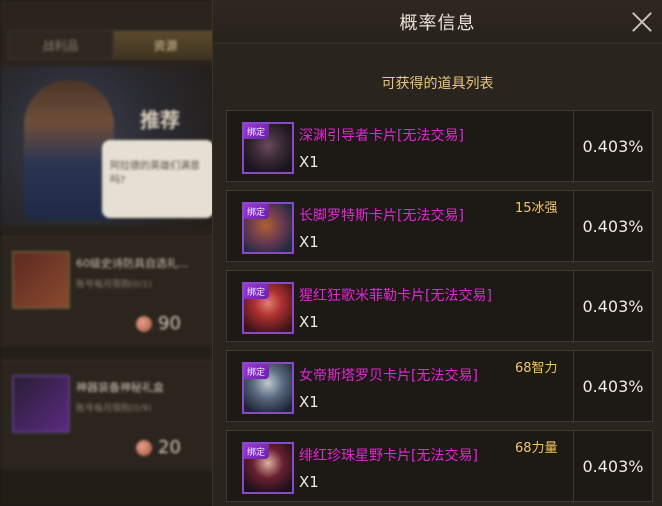  Describe the element at coordinates (60, 45) in the screenshot. I see `tab-loot: 战利品` at that location.